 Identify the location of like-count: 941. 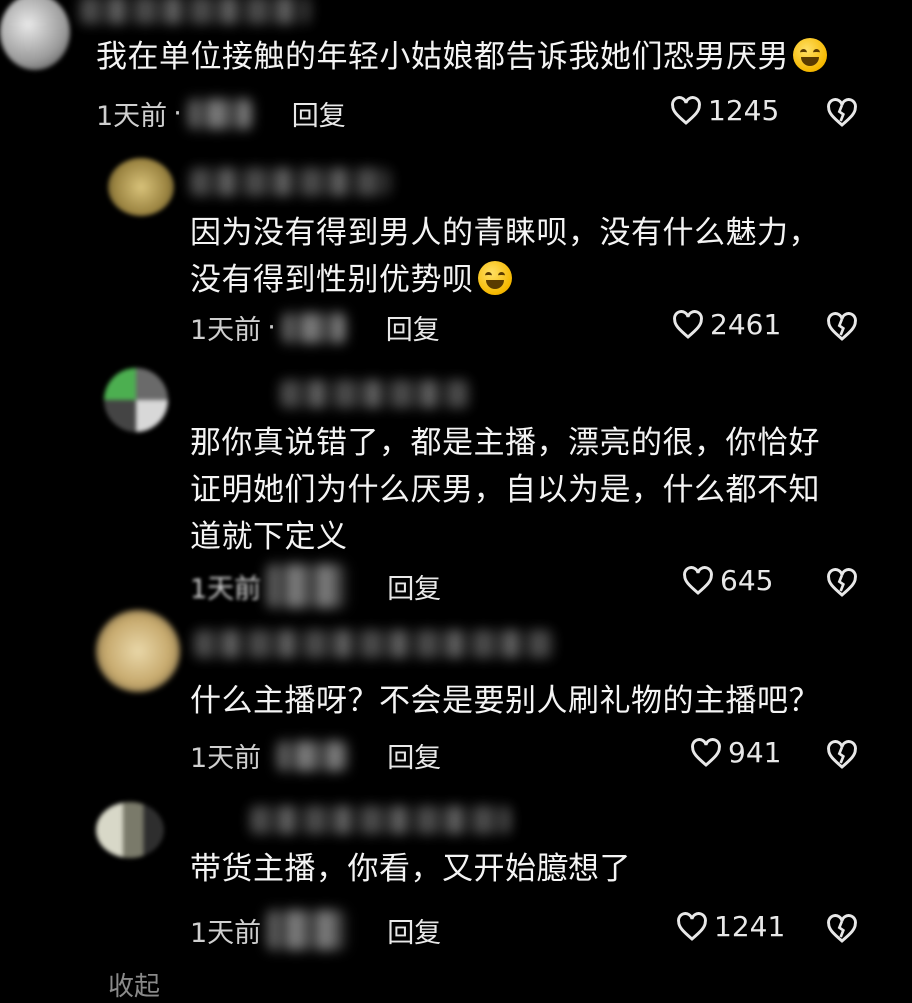
(755, 752).